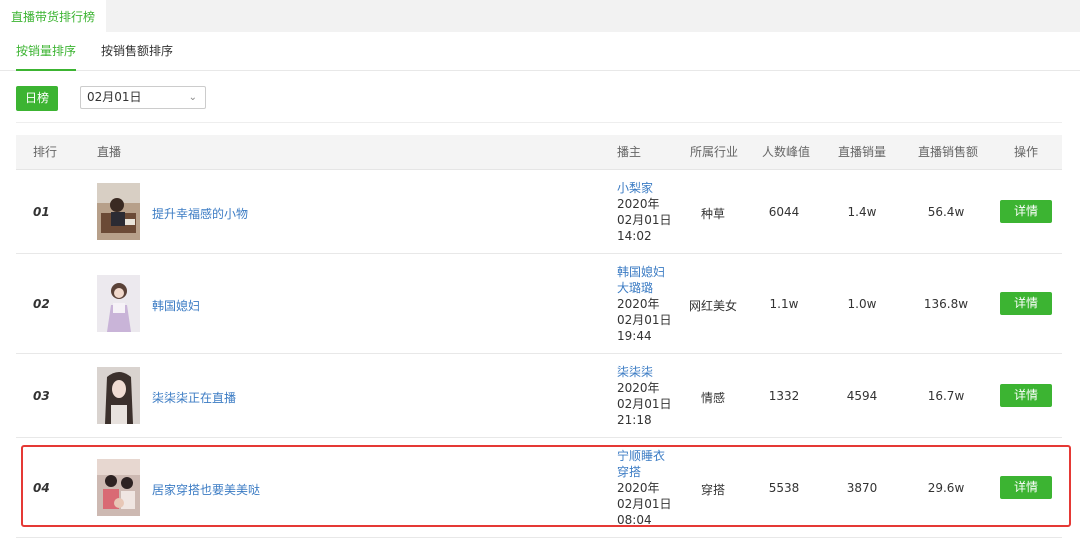 The height and width of the screenshot is (540, 1080). I want to click on industry: 种草, so click(712, 214).